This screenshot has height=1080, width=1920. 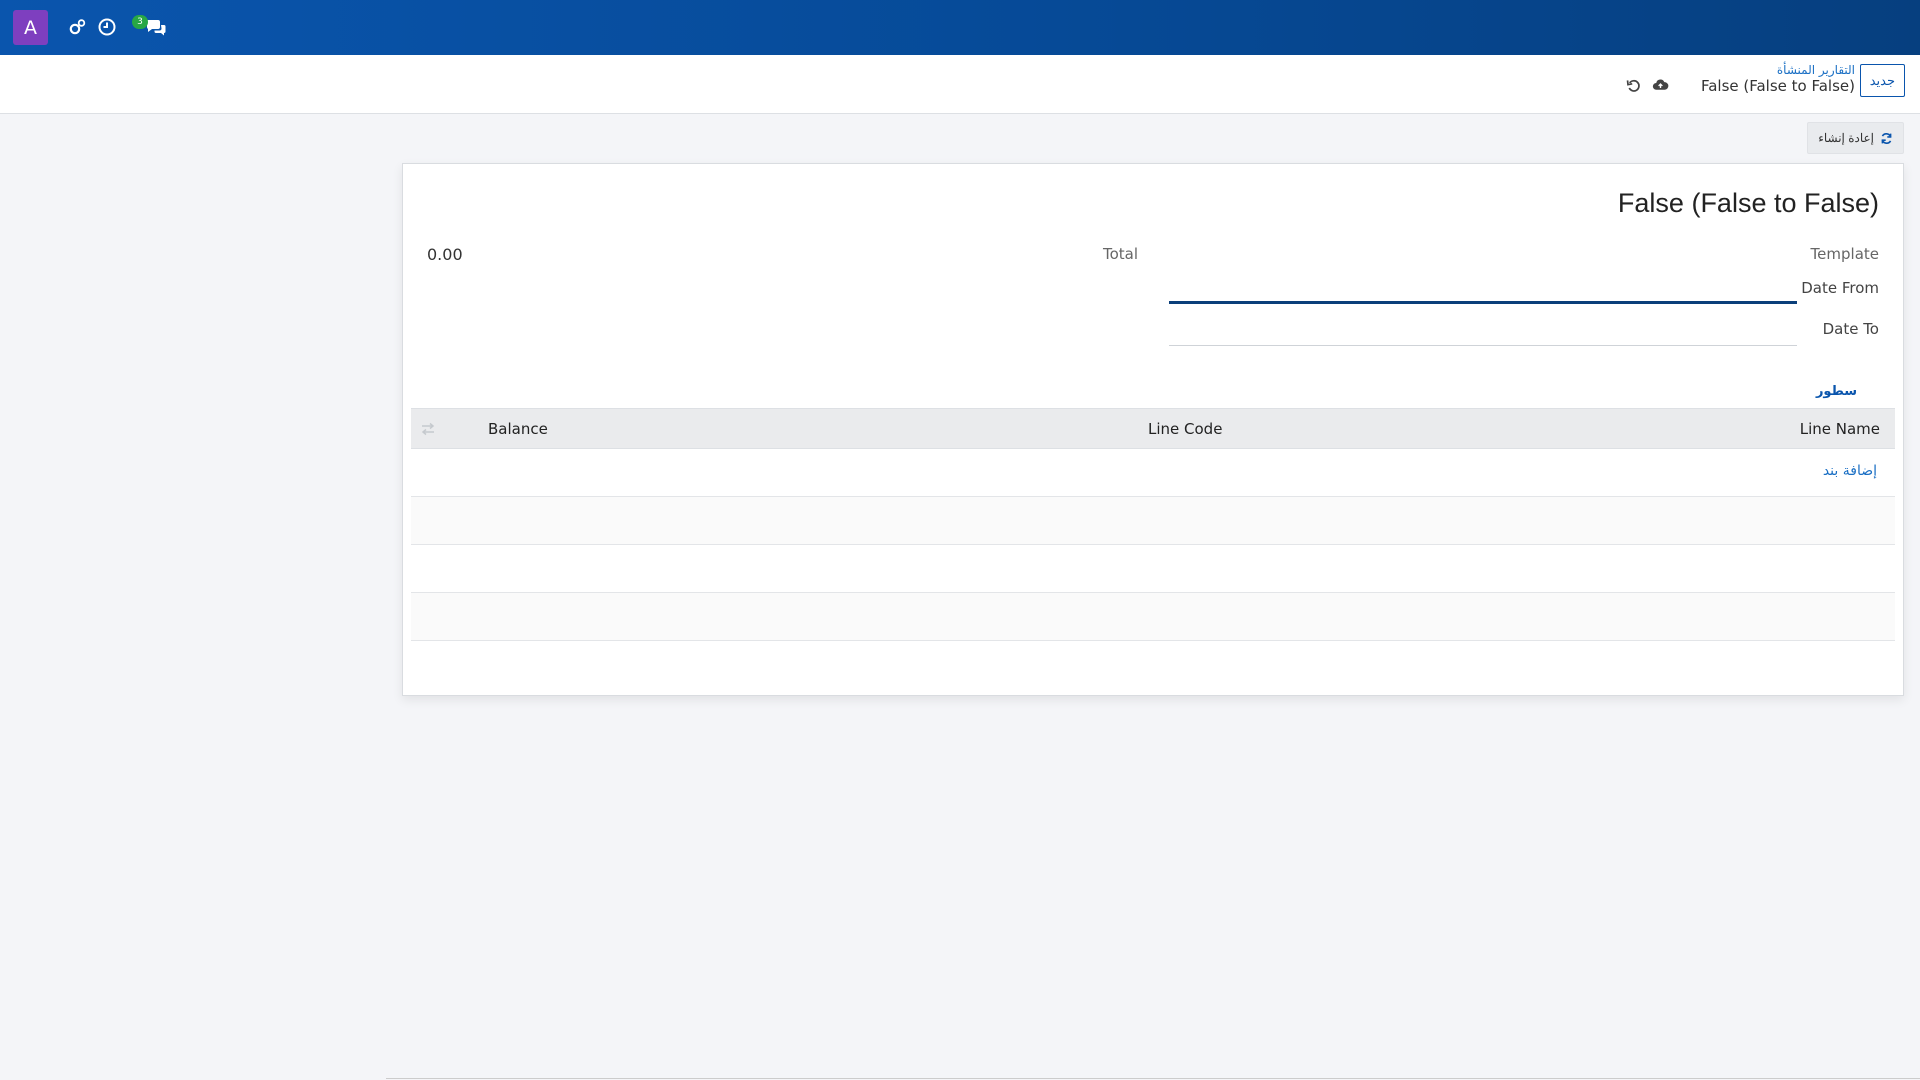 I want to click on new-button: جديد, so click(x=1882, y=80).